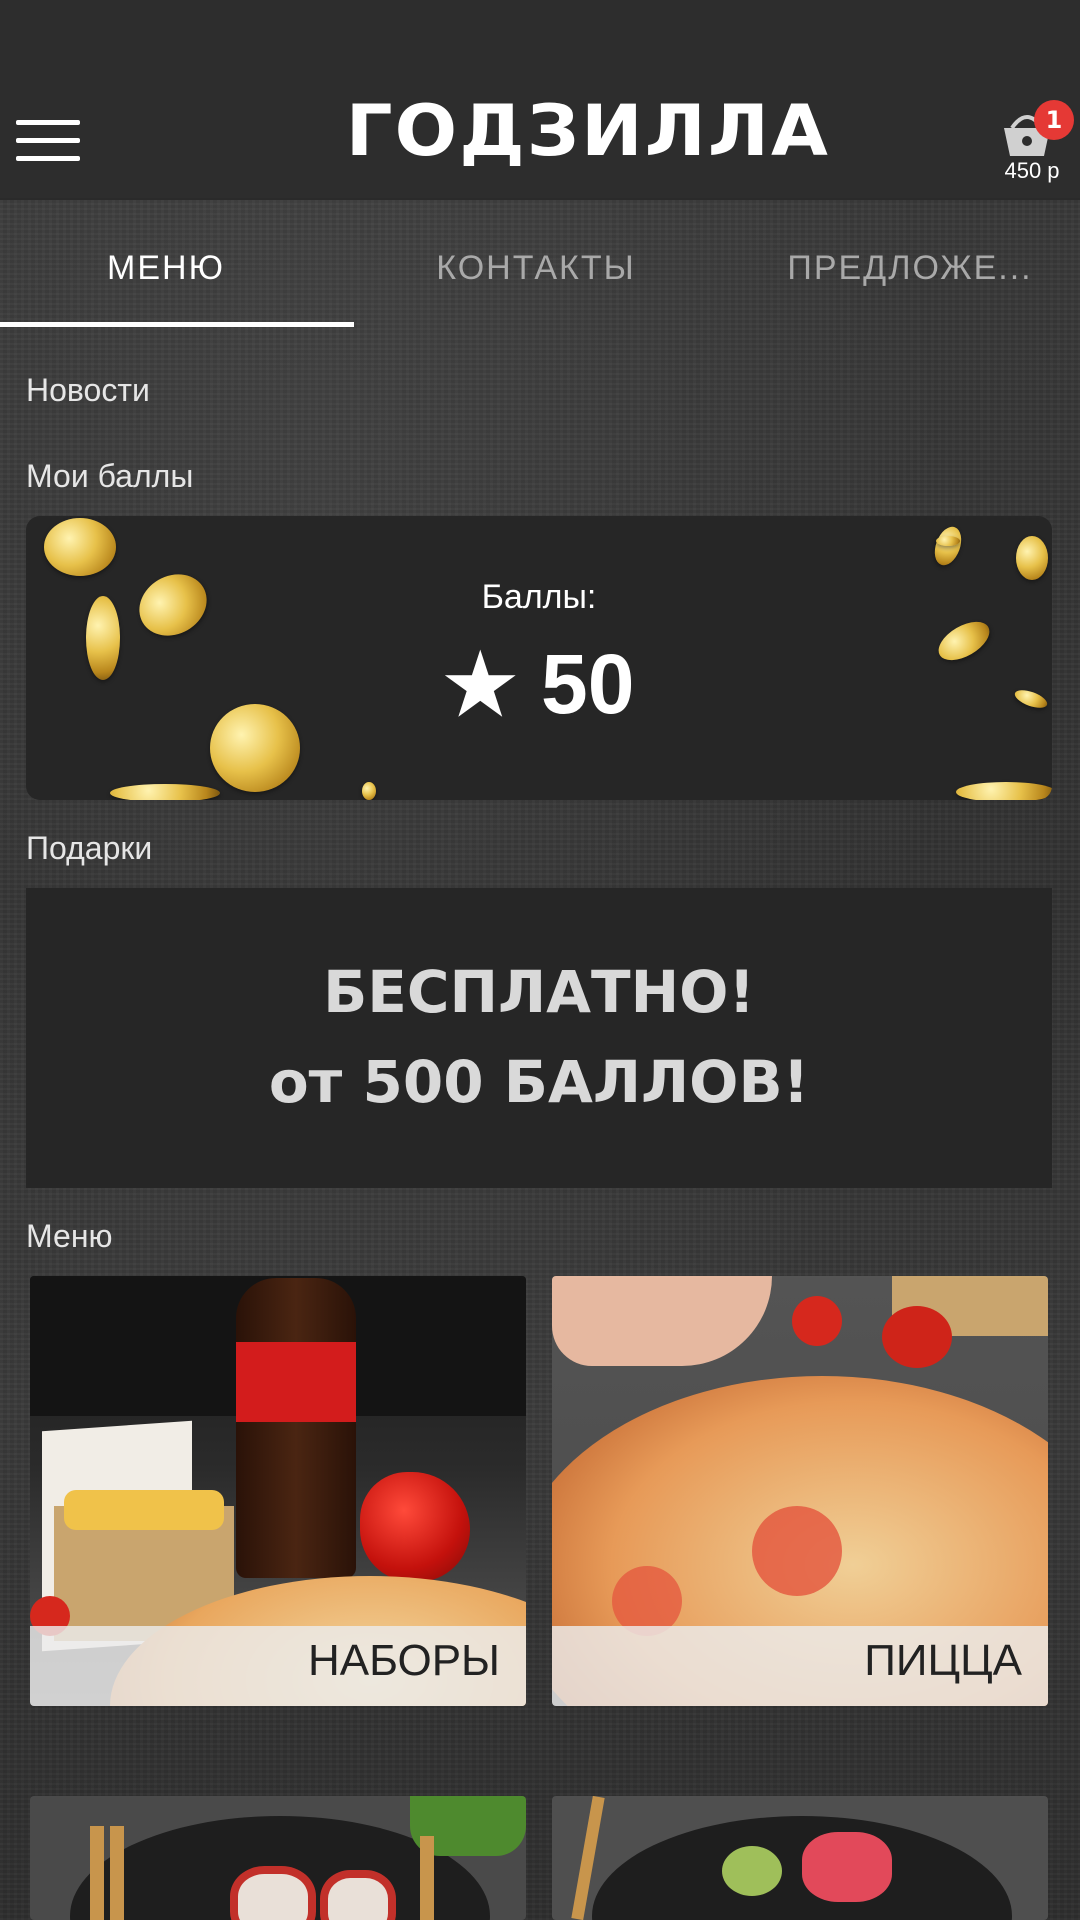 This screenshot has height=1920, width=1080. I want to click on news-section-title: Новости, so click(88, 390).